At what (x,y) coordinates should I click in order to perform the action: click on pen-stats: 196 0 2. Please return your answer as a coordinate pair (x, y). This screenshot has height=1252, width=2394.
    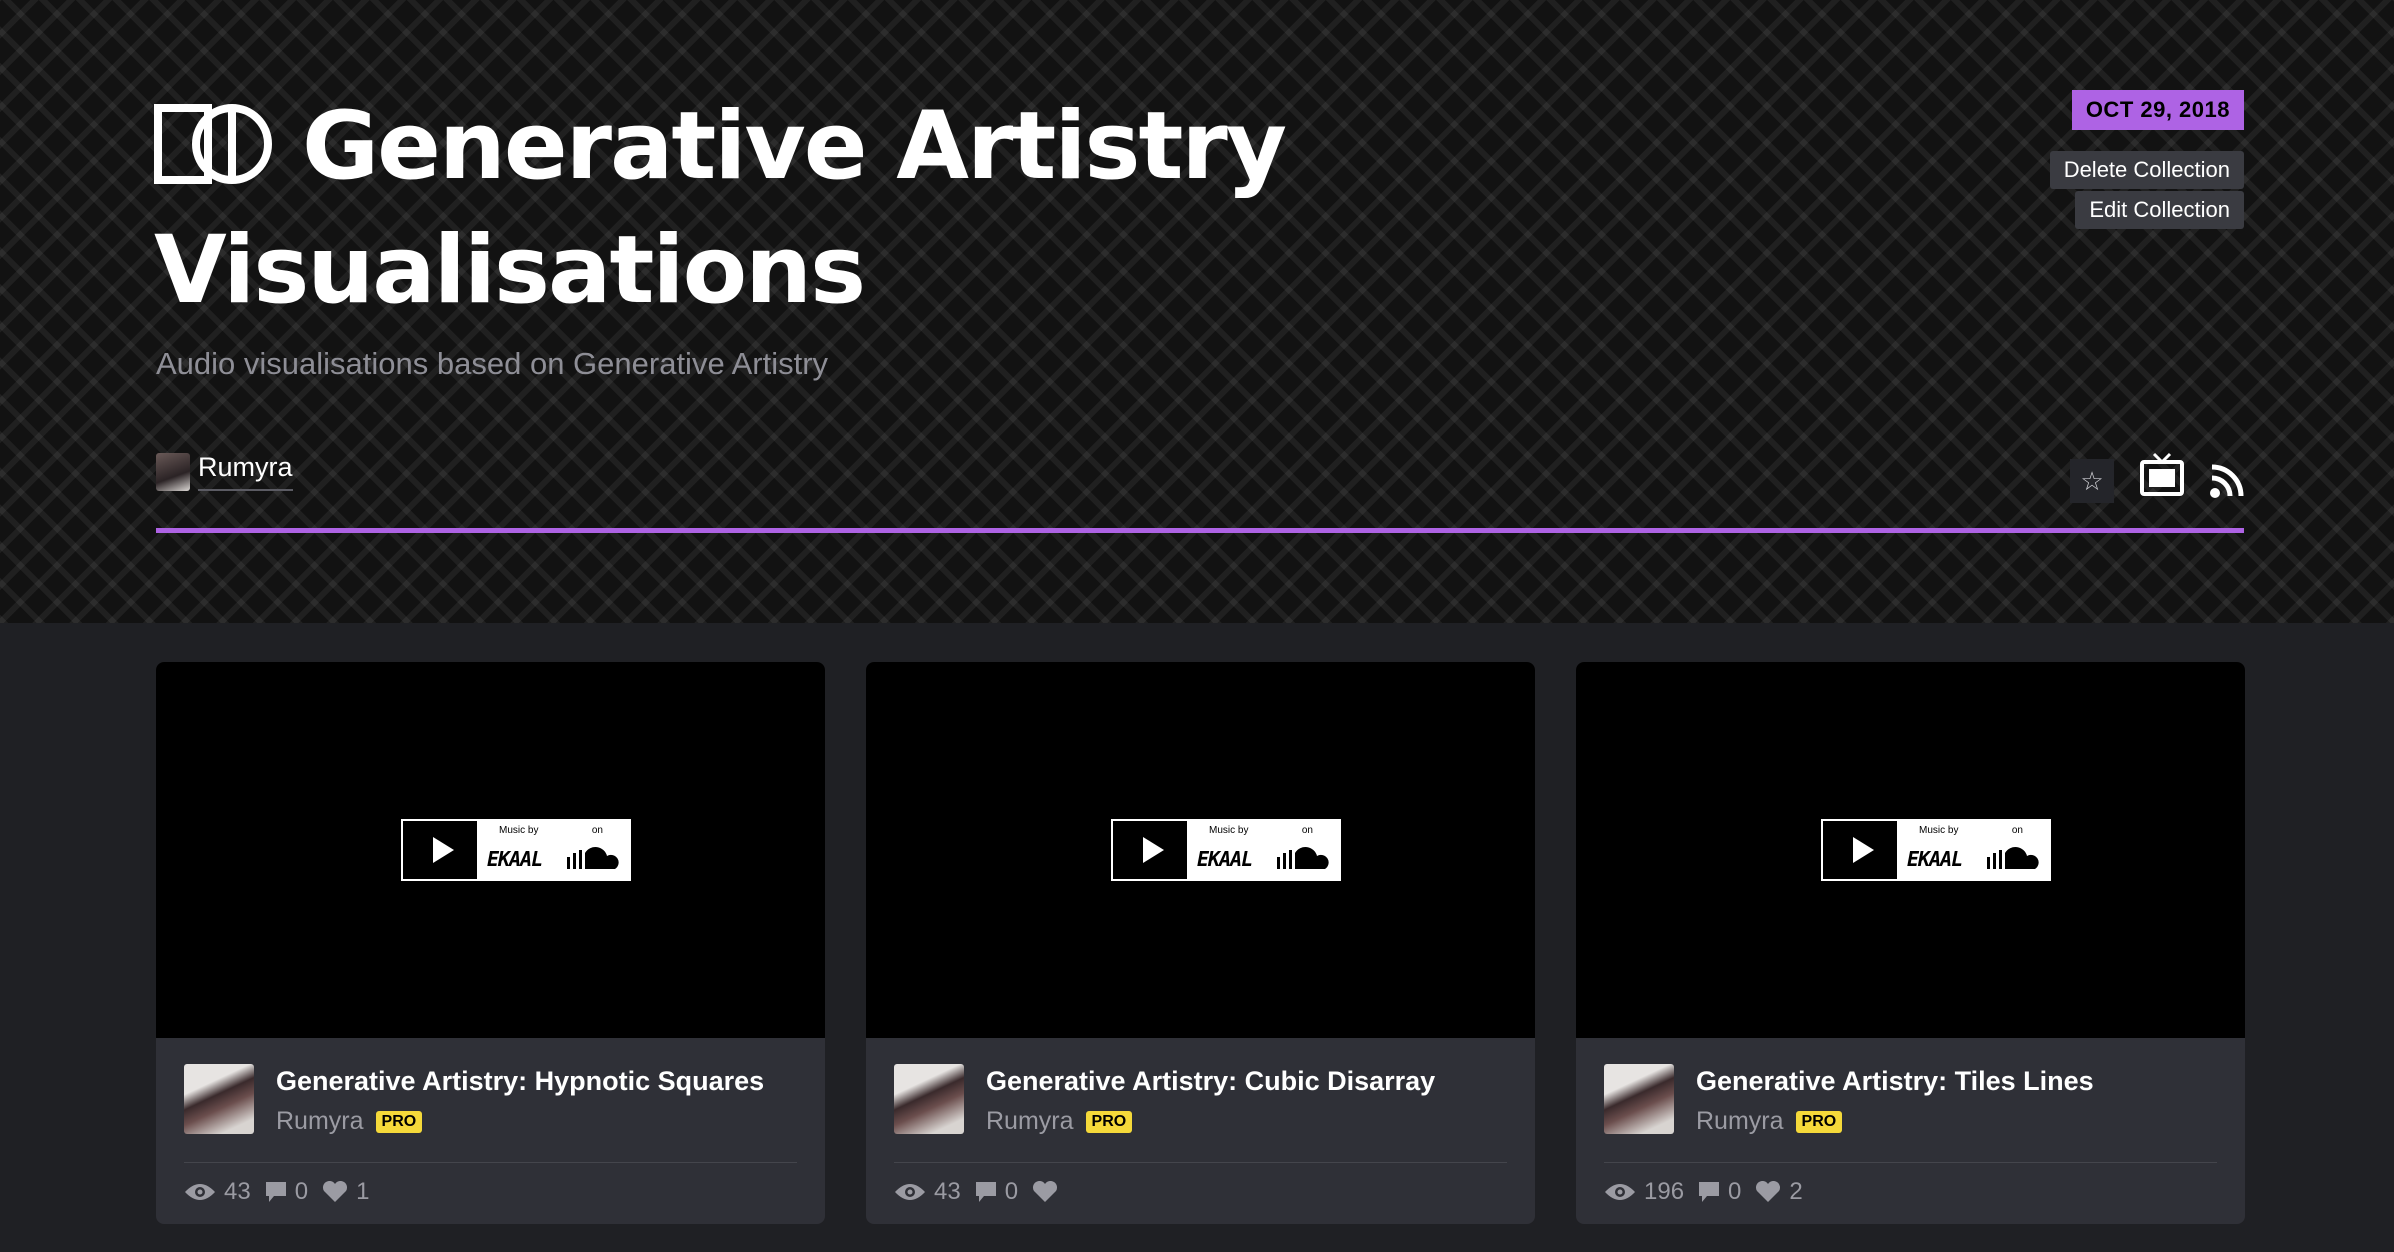
    Looking at the image, I should click on (1703, 1192).